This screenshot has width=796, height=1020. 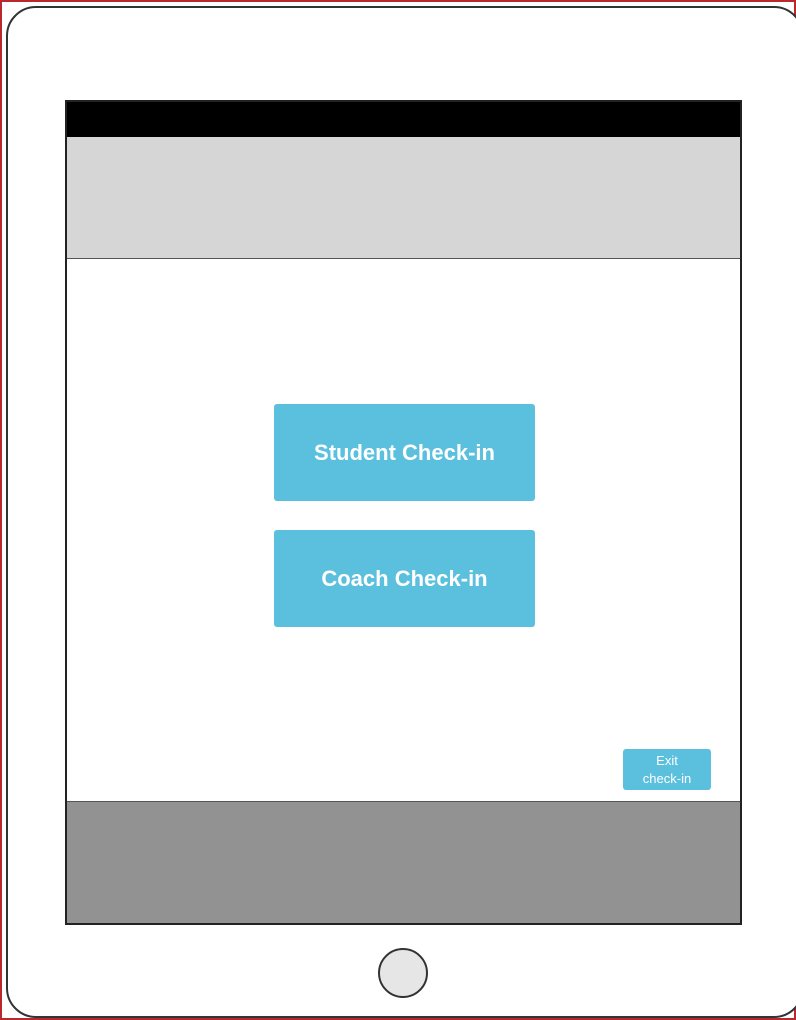 I want to click on status-bar, so click(x=403, y=119).